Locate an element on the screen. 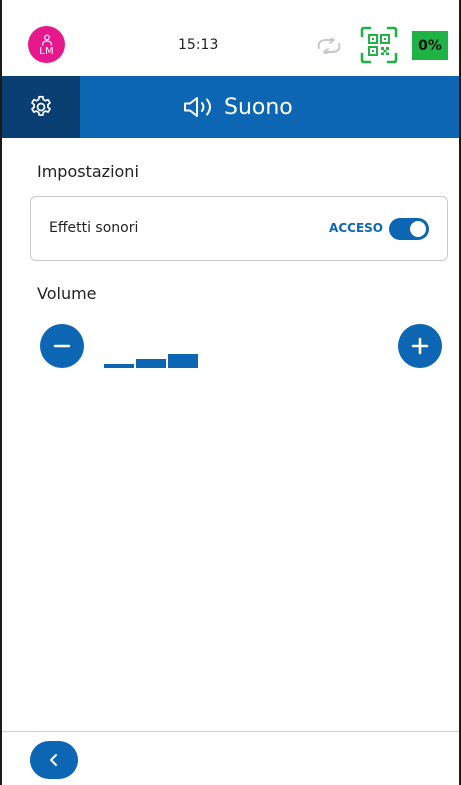  settings-gear-icon is located at coordinates (41, 105).